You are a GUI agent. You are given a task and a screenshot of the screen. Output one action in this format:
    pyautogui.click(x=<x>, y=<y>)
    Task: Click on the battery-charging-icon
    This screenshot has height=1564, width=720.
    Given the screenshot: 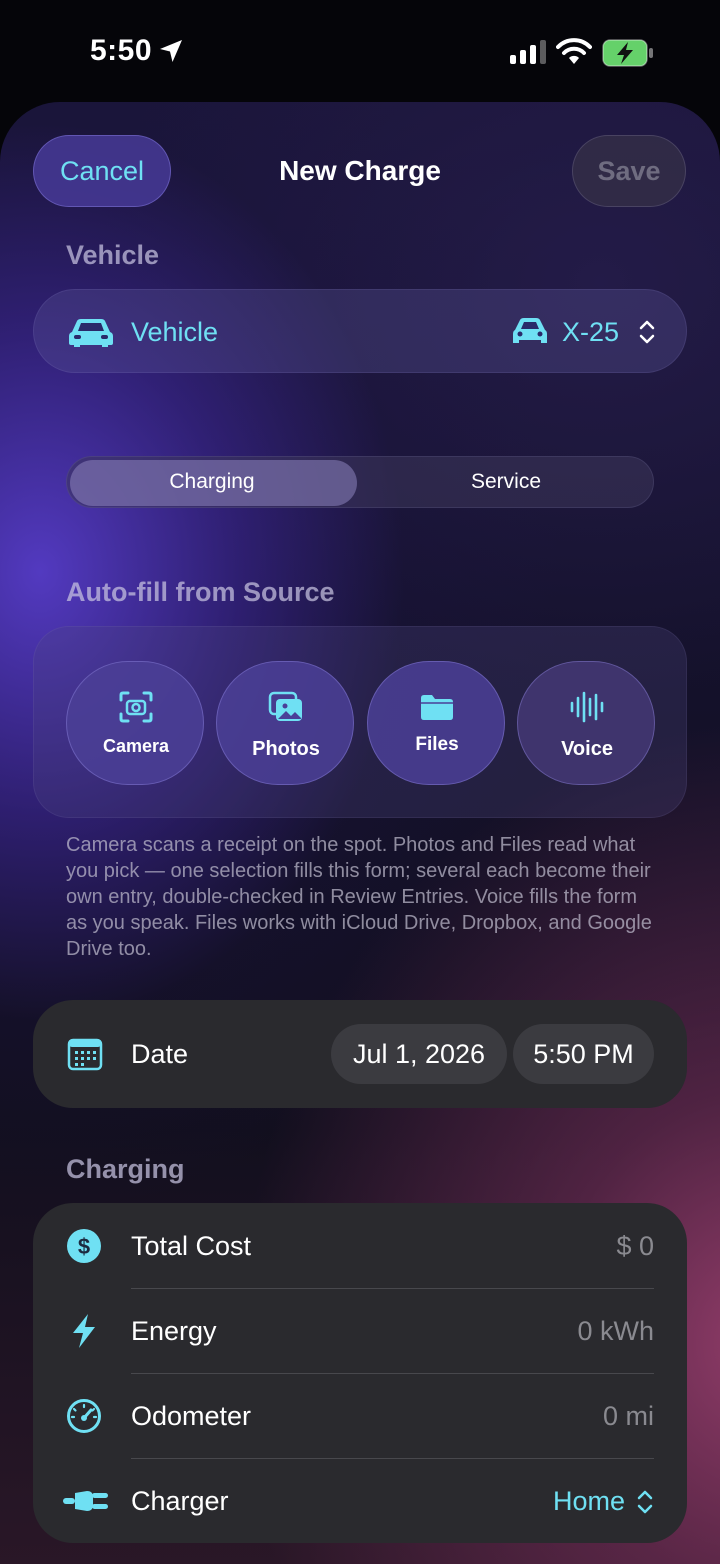 What is the action you would take?
    pyautogui.click(x=627, y=53)
    